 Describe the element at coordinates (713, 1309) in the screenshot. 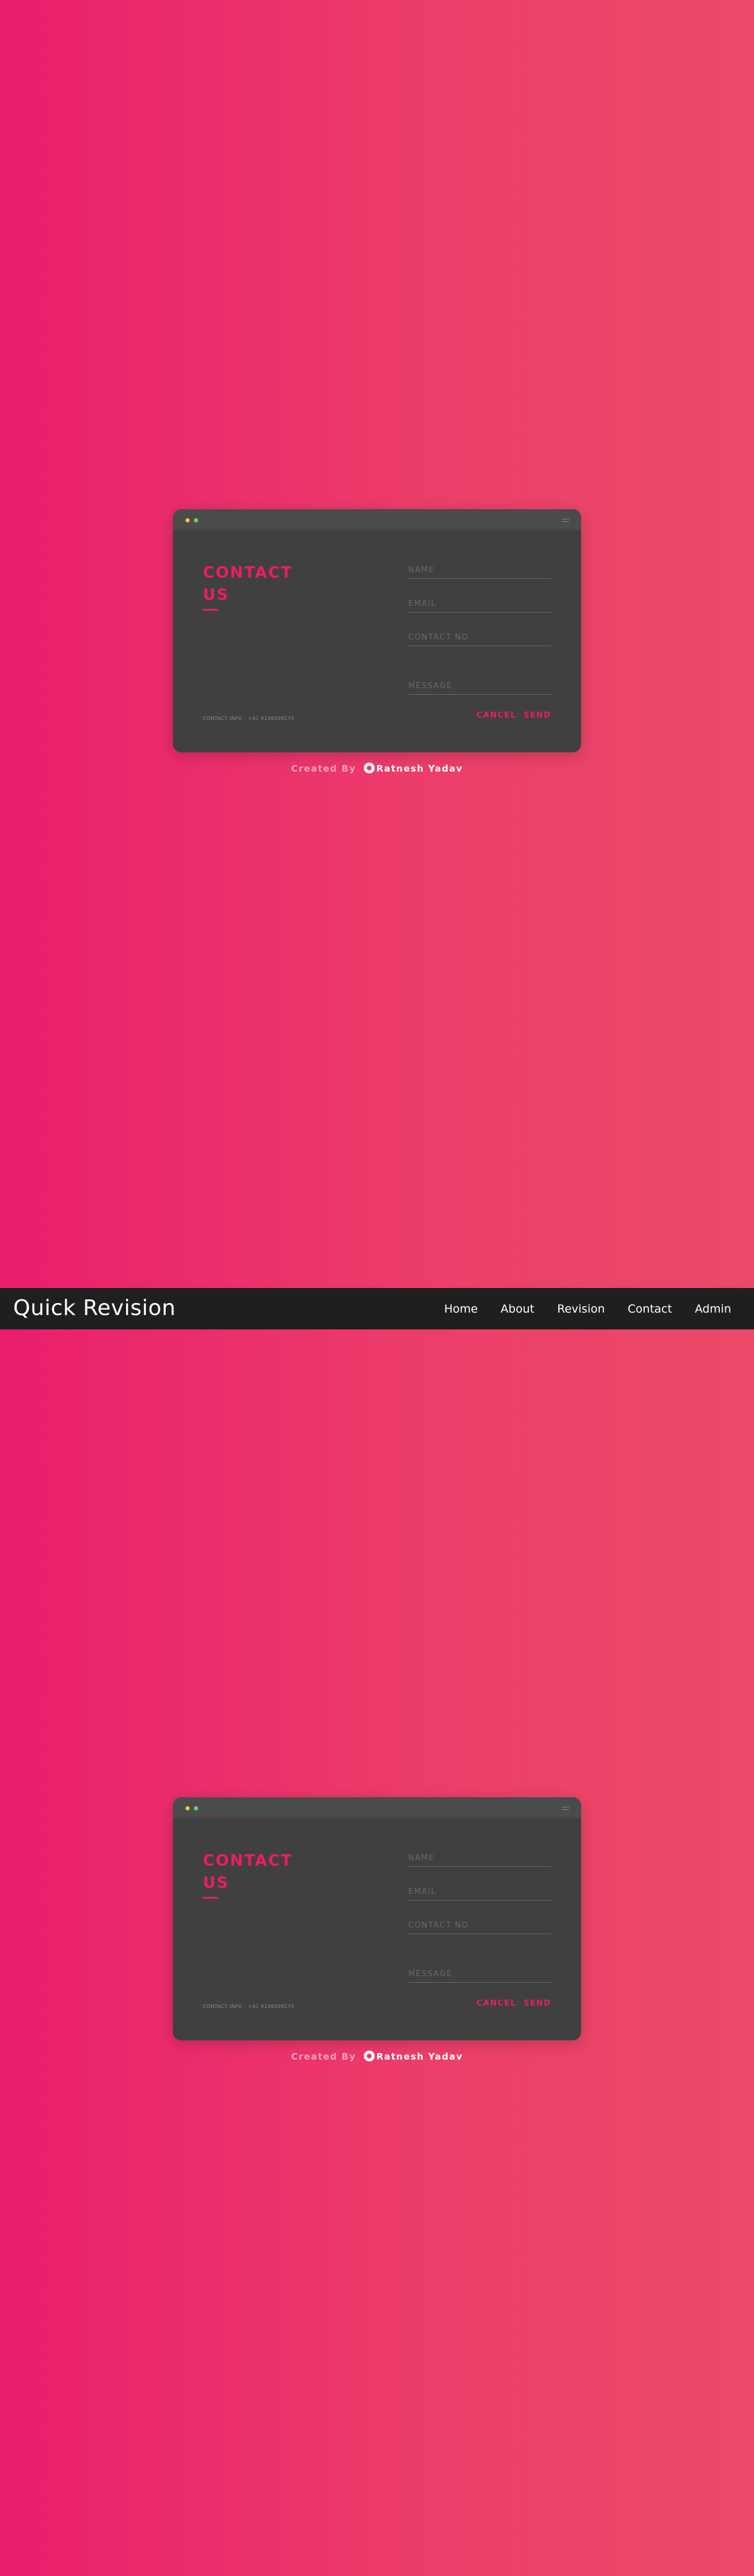

I see `nav-link-admin: Admin` at that location.